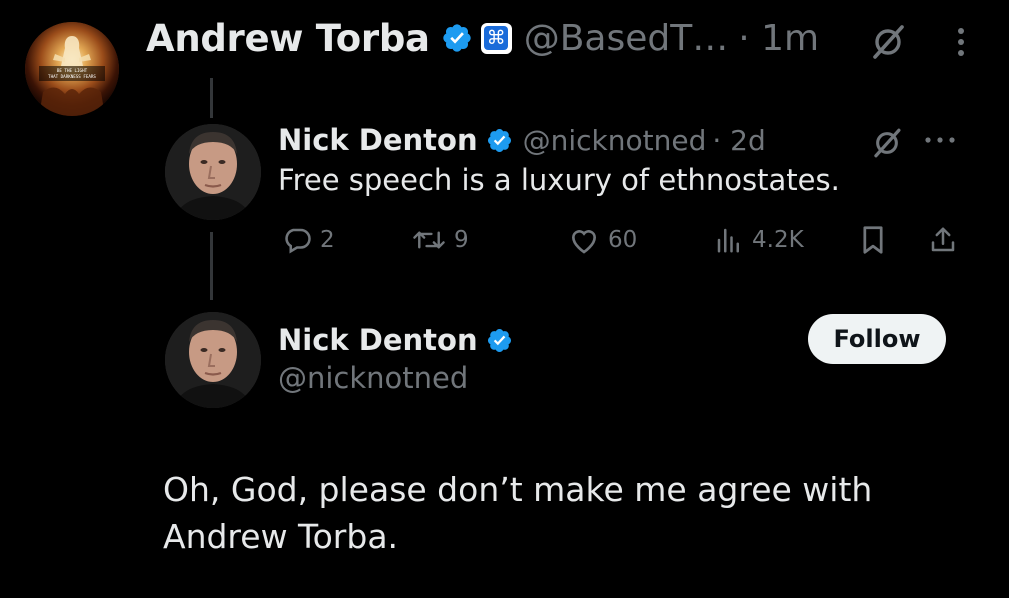 This screenshot has width=1009, height=598. Describe the element at coordinates (615, 140) in the screenshot. I see `quoted-author-handle: @nicknotned` at that location.